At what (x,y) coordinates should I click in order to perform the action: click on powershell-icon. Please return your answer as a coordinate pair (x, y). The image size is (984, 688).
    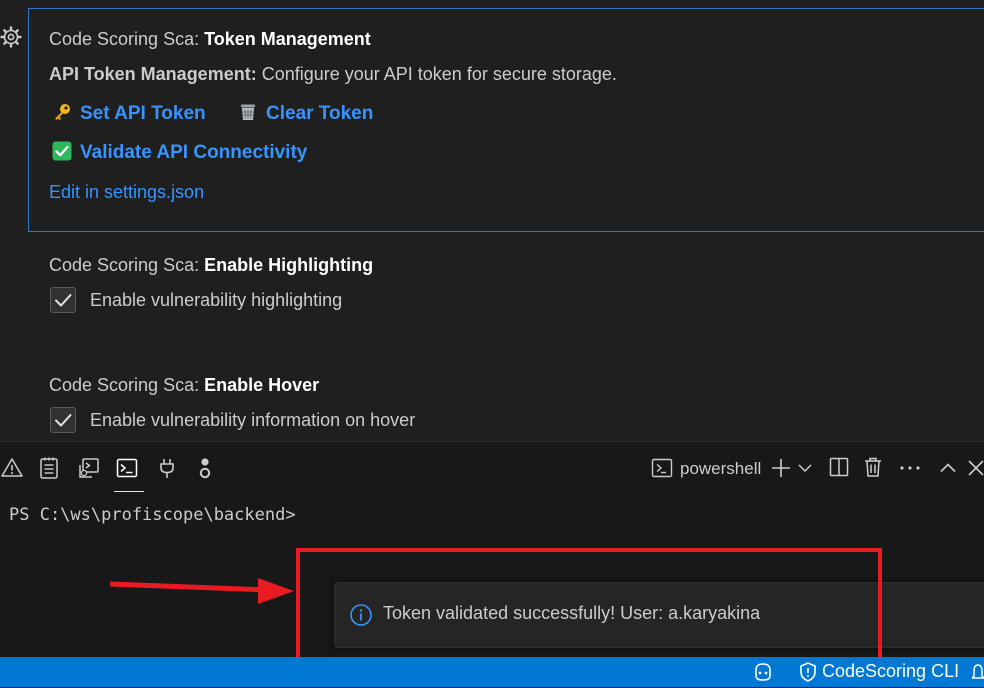
    Looking at the image, I should click on (662, 468).